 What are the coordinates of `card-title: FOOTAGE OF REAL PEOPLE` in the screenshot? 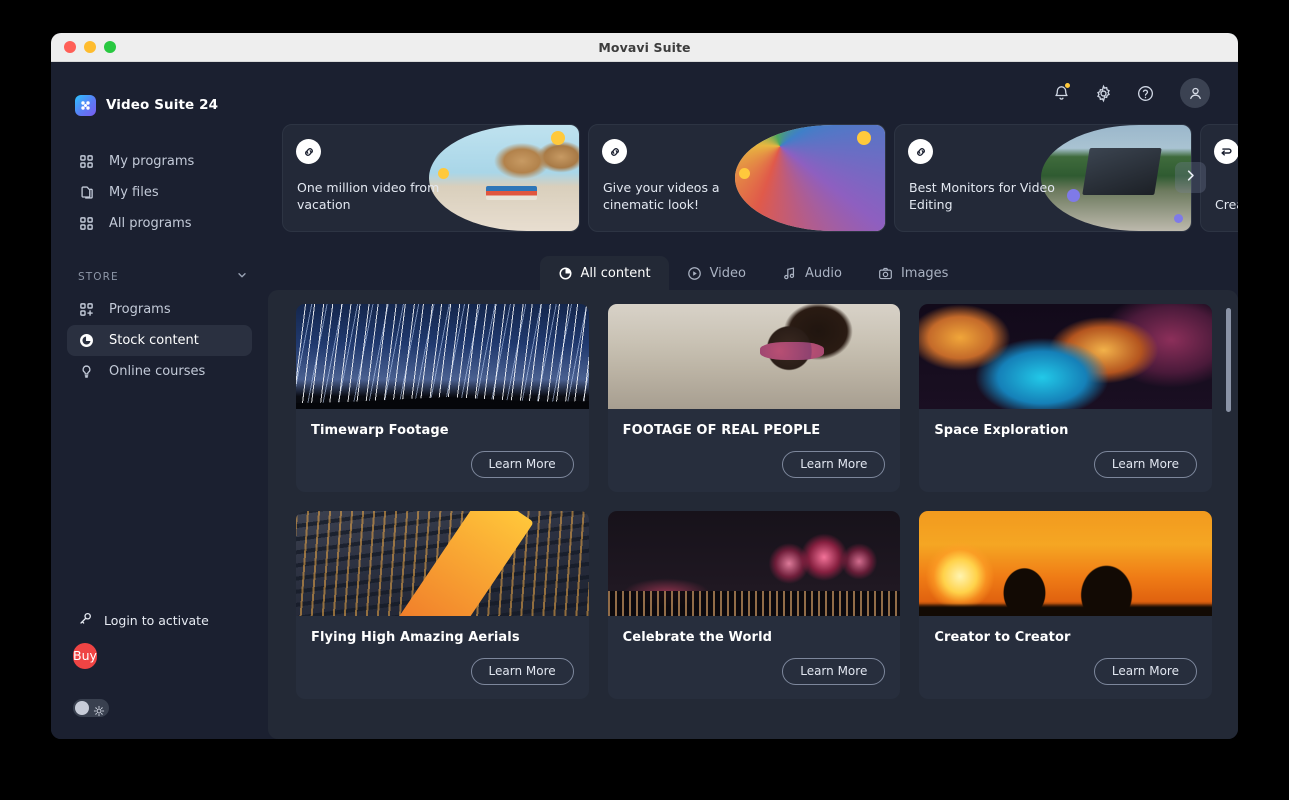 It's located at (721, 430).